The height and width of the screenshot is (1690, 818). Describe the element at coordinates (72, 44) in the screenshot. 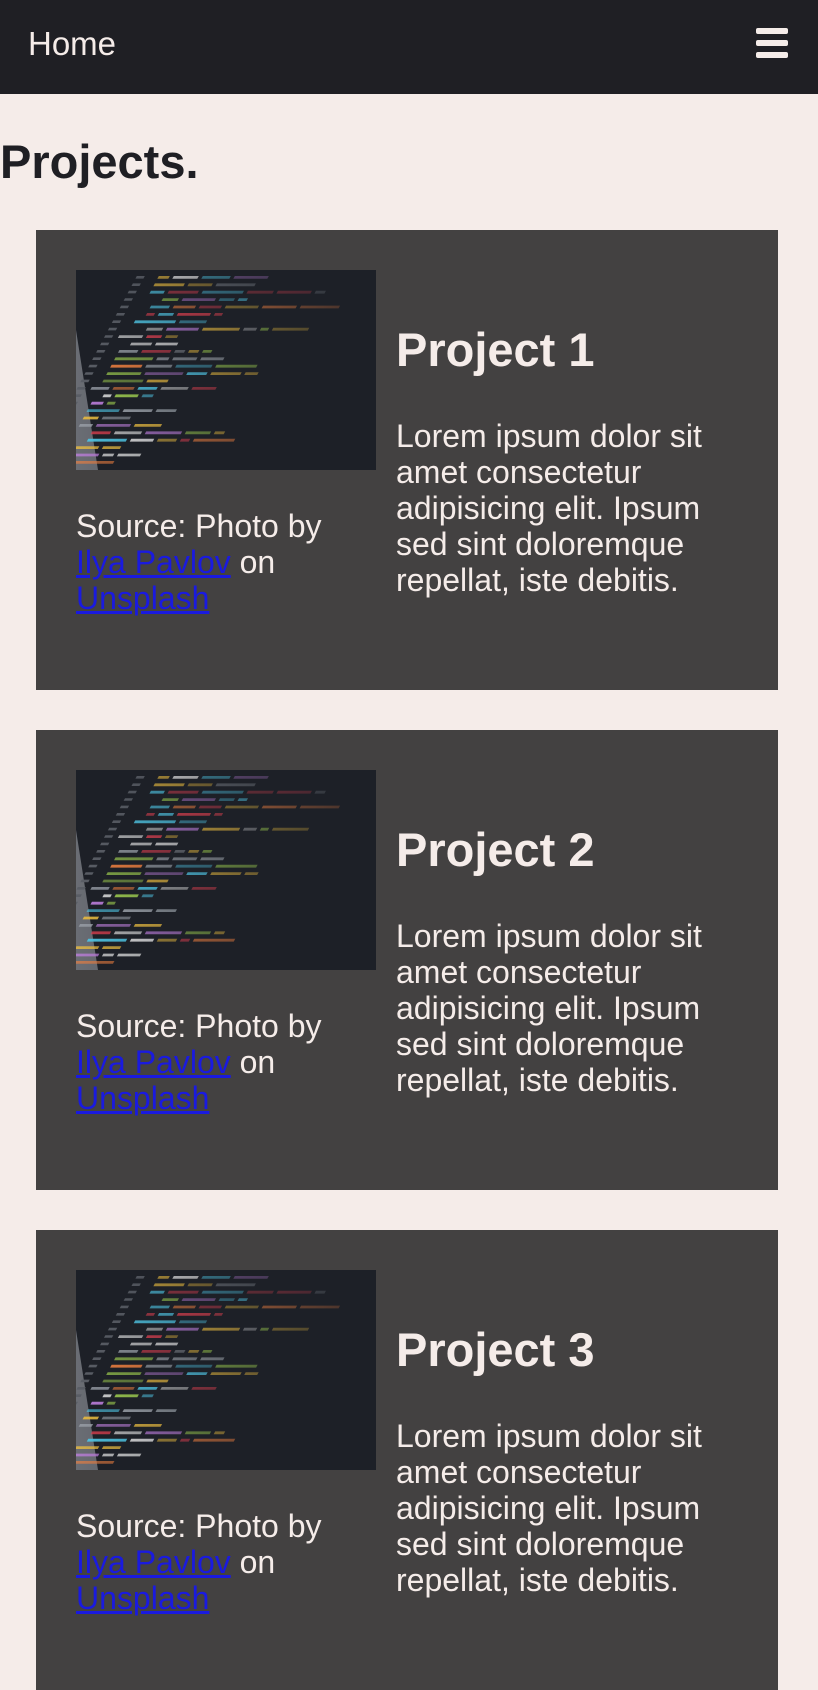

I see `home-link: Home` at that location.